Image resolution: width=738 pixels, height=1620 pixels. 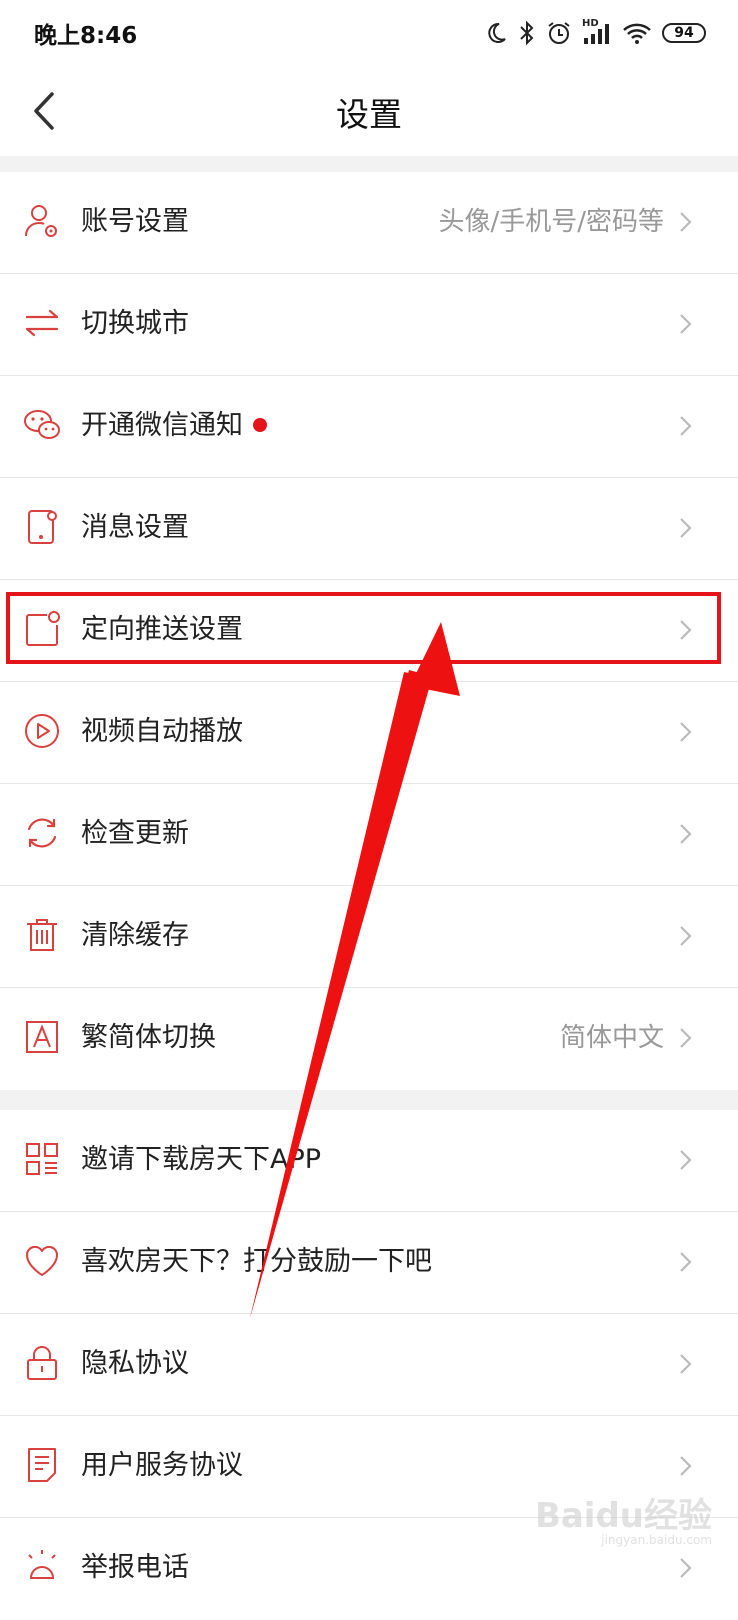 I want to click on row-video-autoplay: 视频自动播放, so click(x=369, y=733).